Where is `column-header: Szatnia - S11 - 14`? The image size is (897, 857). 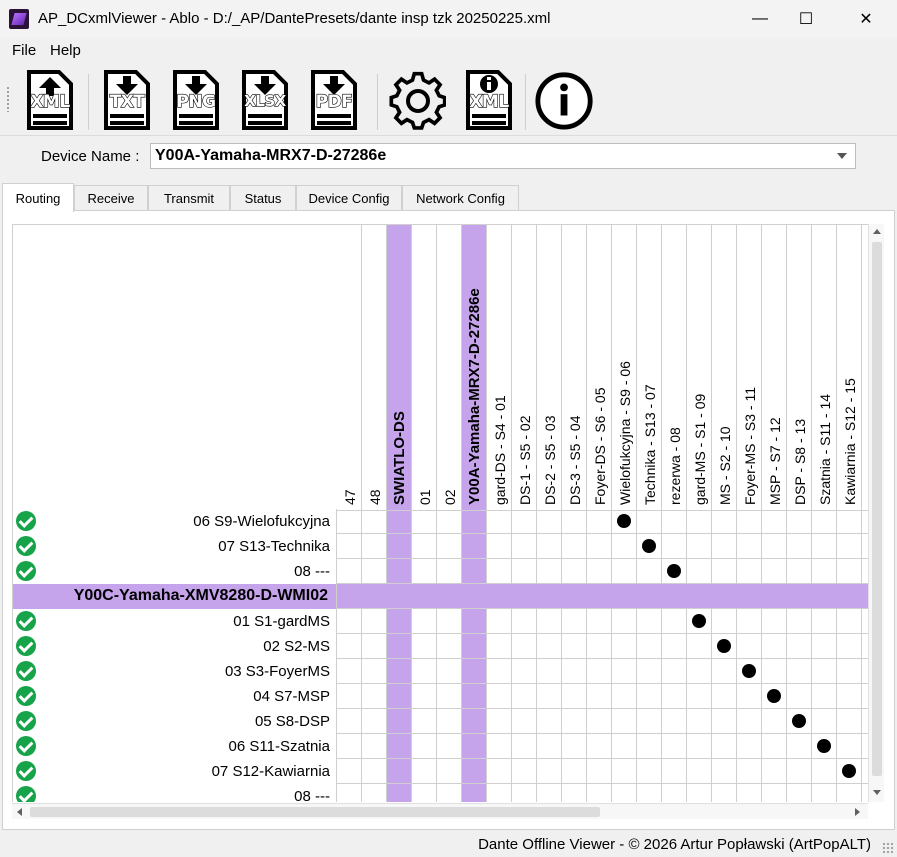
column-header: Szatnia - S11 - 14 is located at coordinates (824, 367).